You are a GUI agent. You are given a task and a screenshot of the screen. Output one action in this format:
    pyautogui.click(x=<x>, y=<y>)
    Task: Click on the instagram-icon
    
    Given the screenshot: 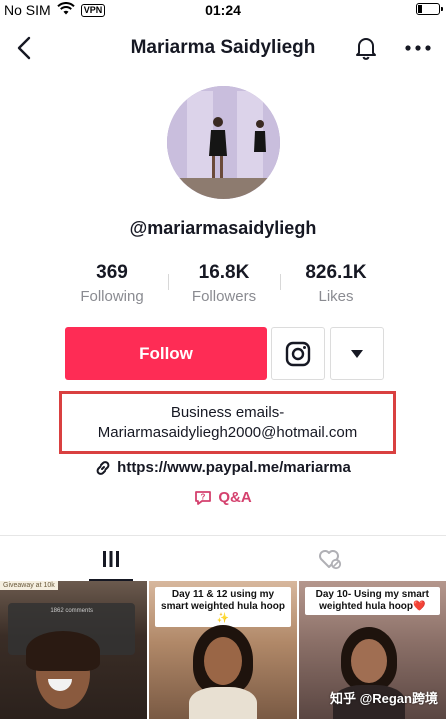 What is the action you would take?
    pyautogui.click(x=298, y=353)
    